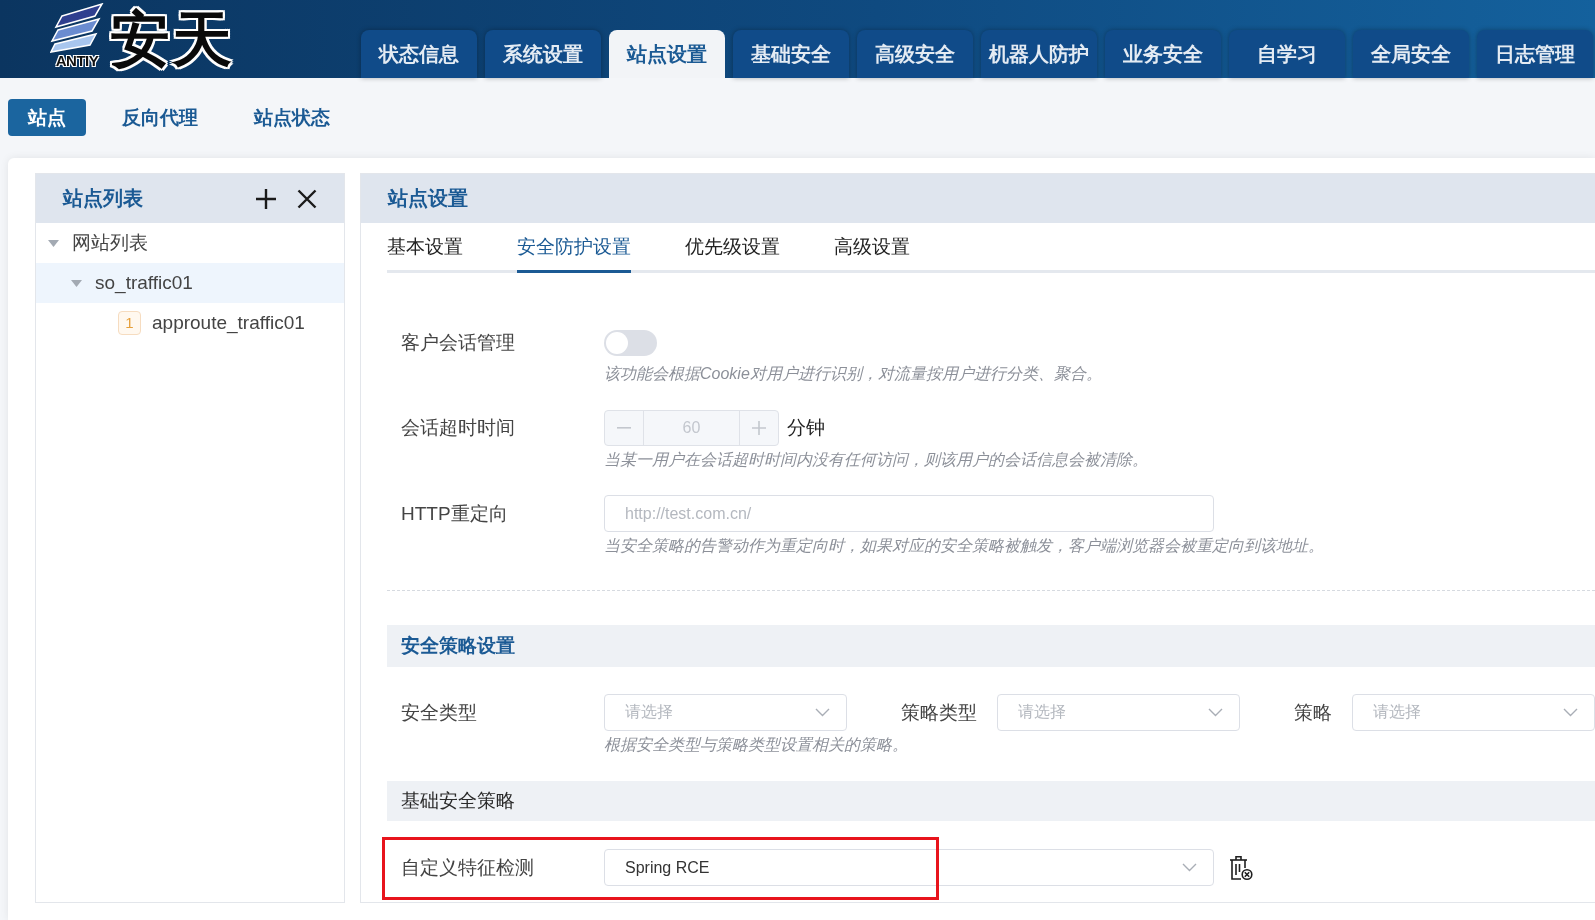  Describe the element at coordinates (455, 514) in the screenshot. I see `field-label: HTTP重定向` at that location.